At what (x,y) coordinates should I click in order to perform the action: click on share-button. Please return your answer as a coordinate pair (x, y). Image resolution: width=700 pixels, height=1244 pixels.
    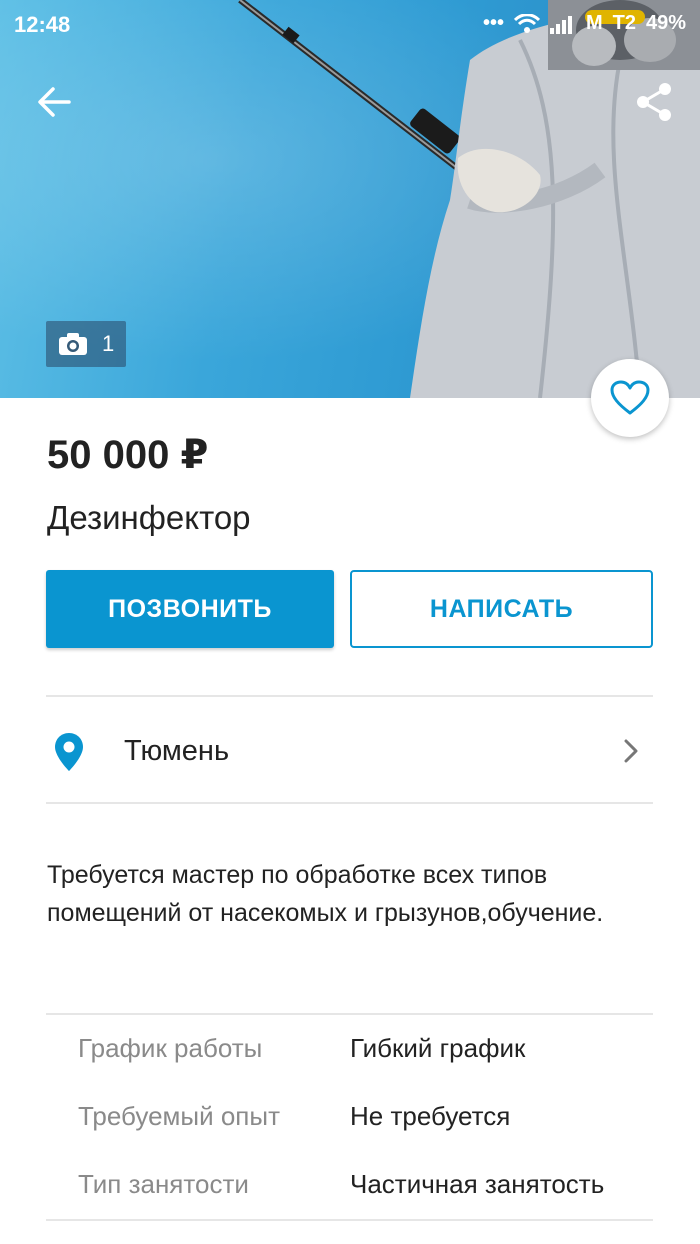
    Looking at the image, I should click on (654, 102).